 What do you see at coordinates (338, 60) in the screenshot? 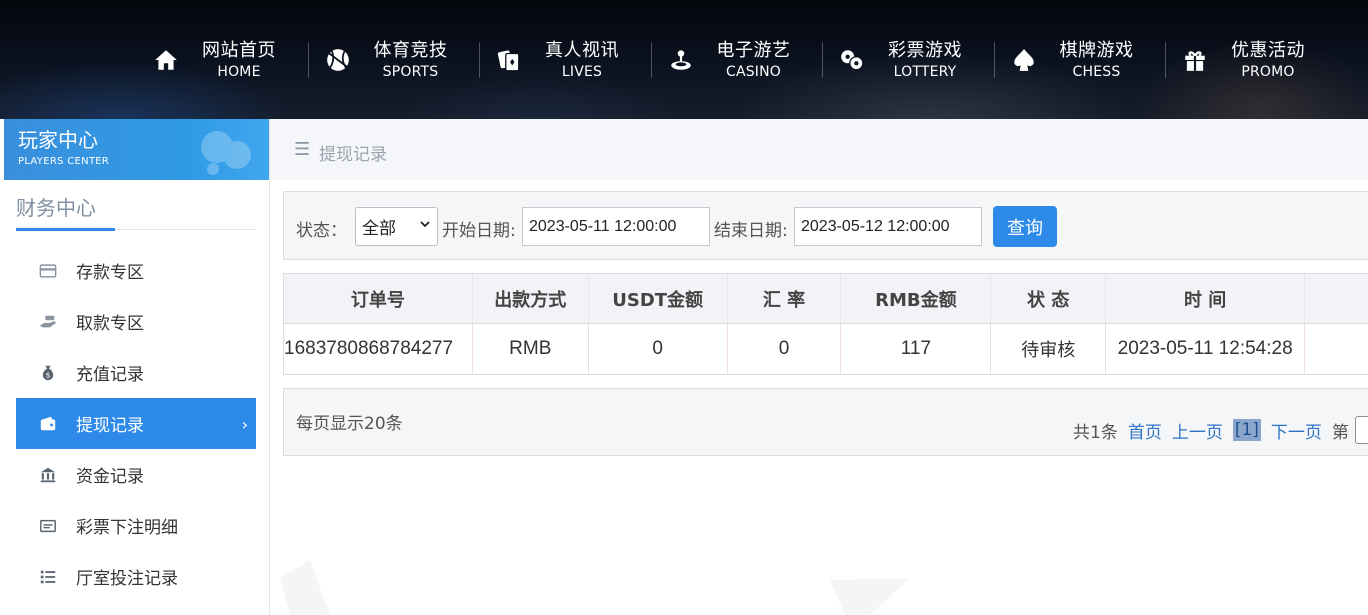
I see `basketball-icon` at bounding box center [338, 60].